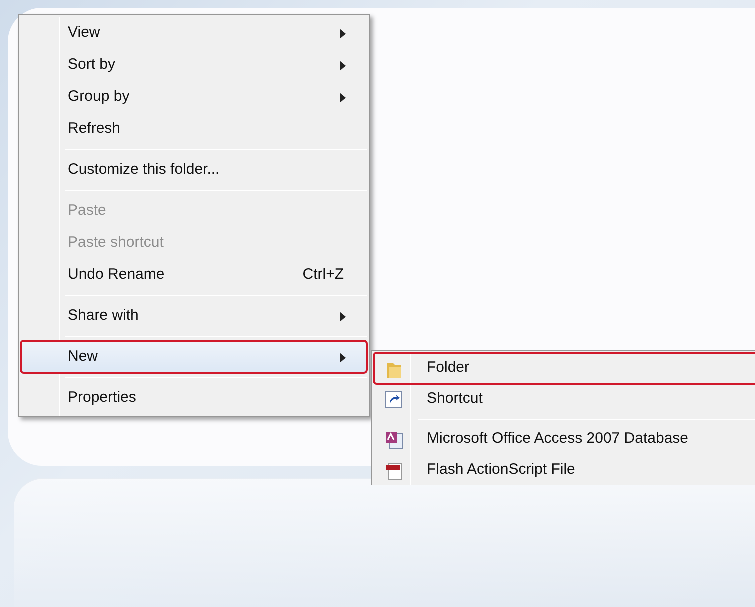 Image resolution: width=755 pixels, height=607 pixels. Describe the element at coordinates (564, 439) in the screenshot. I see `menu-item: Microsoft Office Access 2007 Database` at that location.